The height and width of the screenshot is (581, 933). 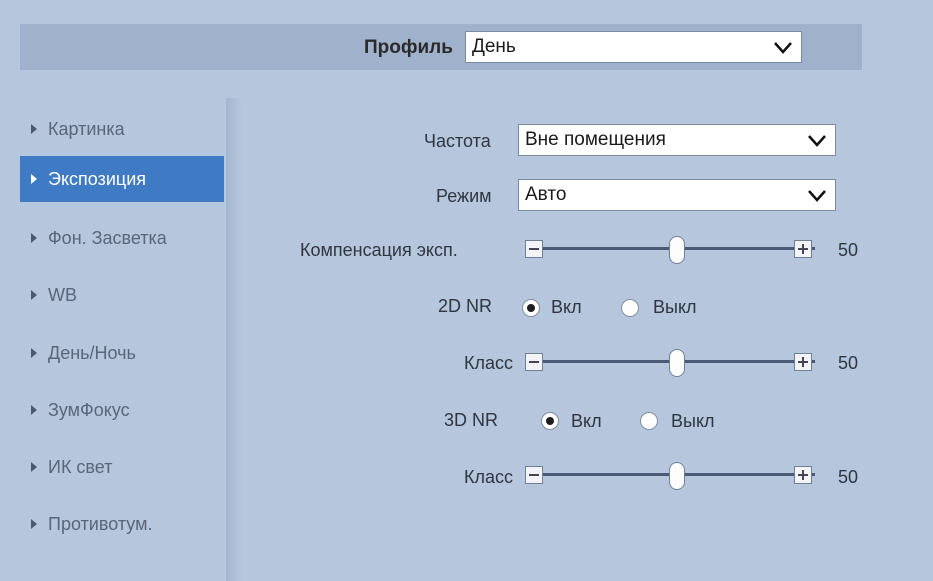 What do you see at coordinates (457, 141) in the screenshot?
I see `frequency-label: Частота` at bounding box center [457, 141].